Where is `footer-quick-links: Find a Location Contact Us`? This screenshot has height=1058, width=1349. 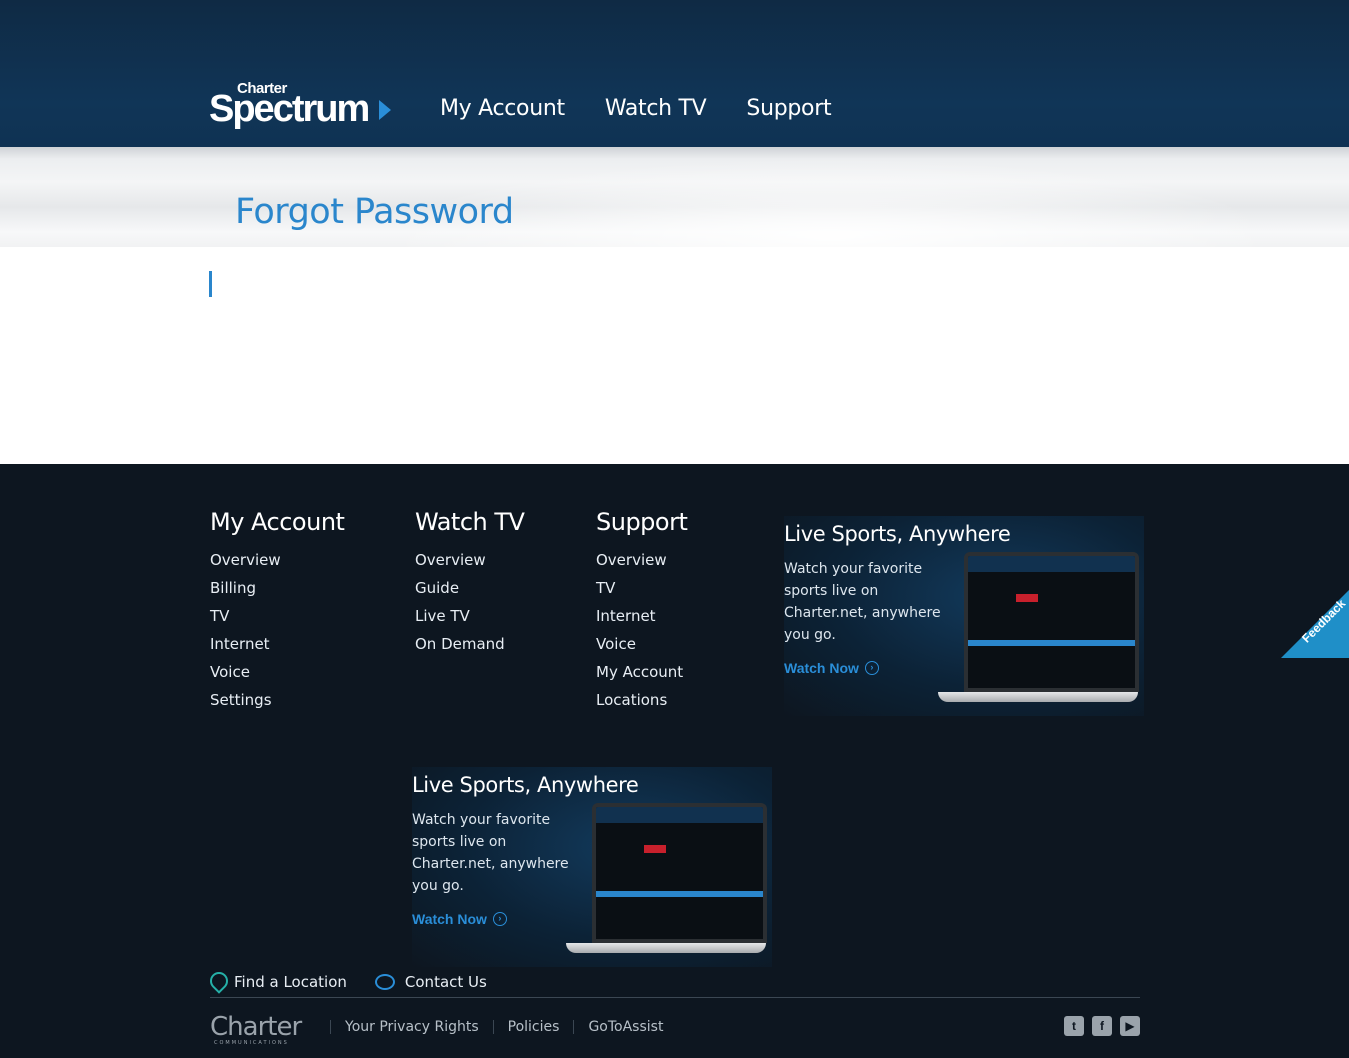
footer-quick-links: Find a Location Contact Us is located at coordinates (348, 982).